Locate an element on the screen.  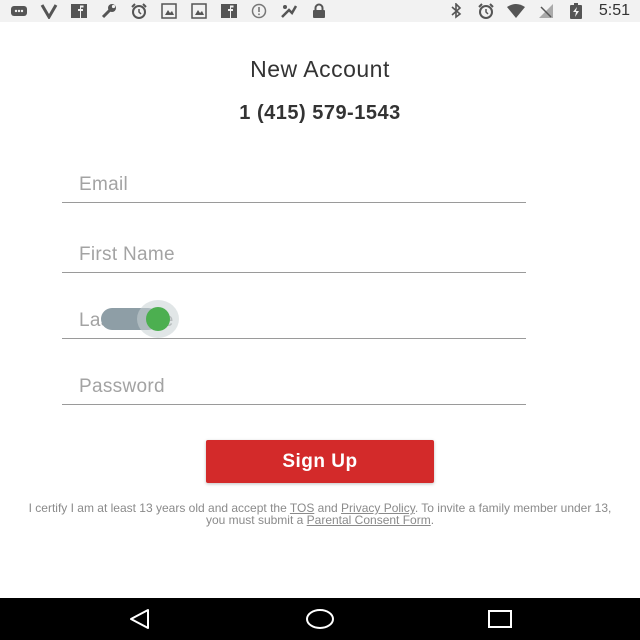
info-icon is located at coordinates (259, 11).